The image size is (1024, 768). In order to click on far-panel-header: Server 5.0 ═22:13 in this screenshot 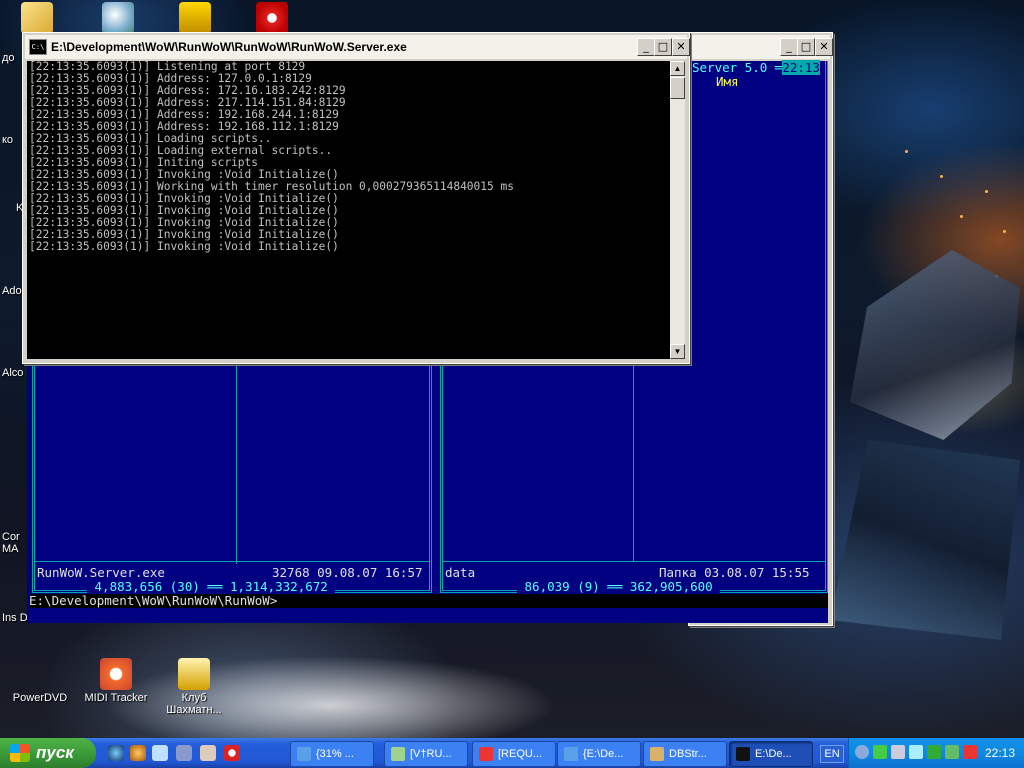, I will do `click(756, 67)`.